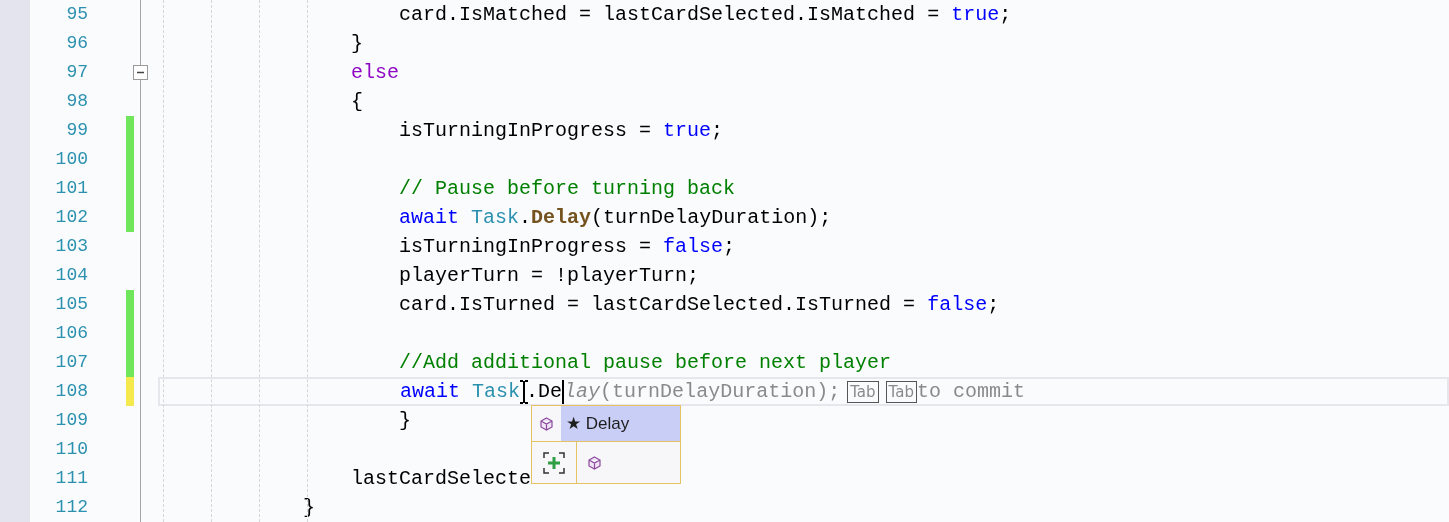 The height and width of the screenshot is (522, 1449). Describe the element at coordinates (77, 130) in the screenshot. I see `line-number: 99` at that location.